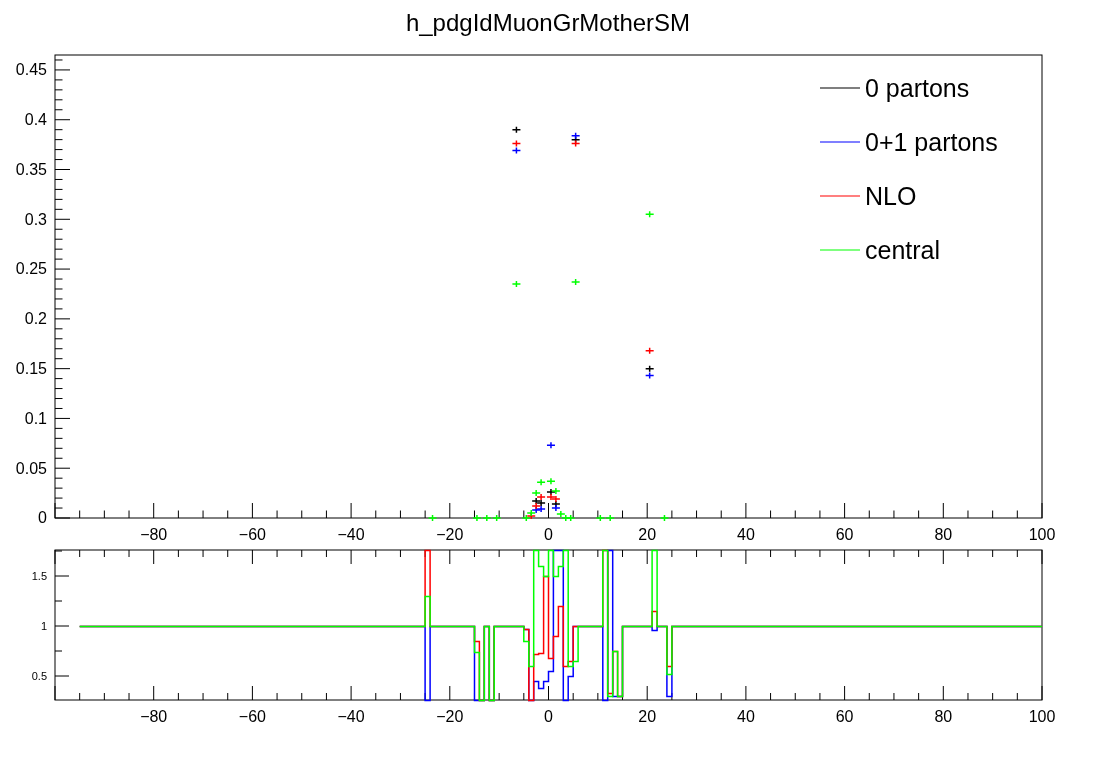 This screenshot has height=772, width=1096. Describe the element at coordinates (39, 675) in the screenshot. I see `tick-label: 0.5` at that location.